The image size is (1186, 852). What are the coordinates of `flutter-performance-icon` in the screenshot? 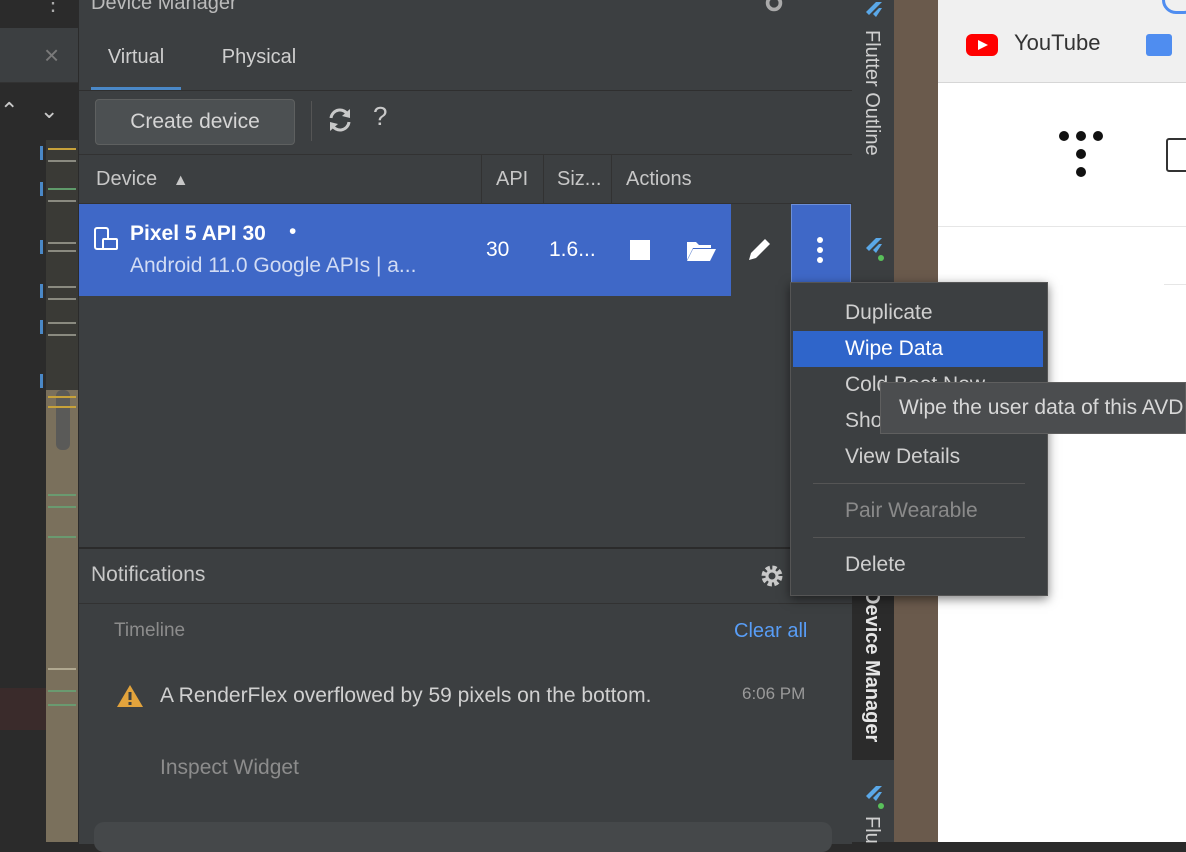 It's located at (874, 797).